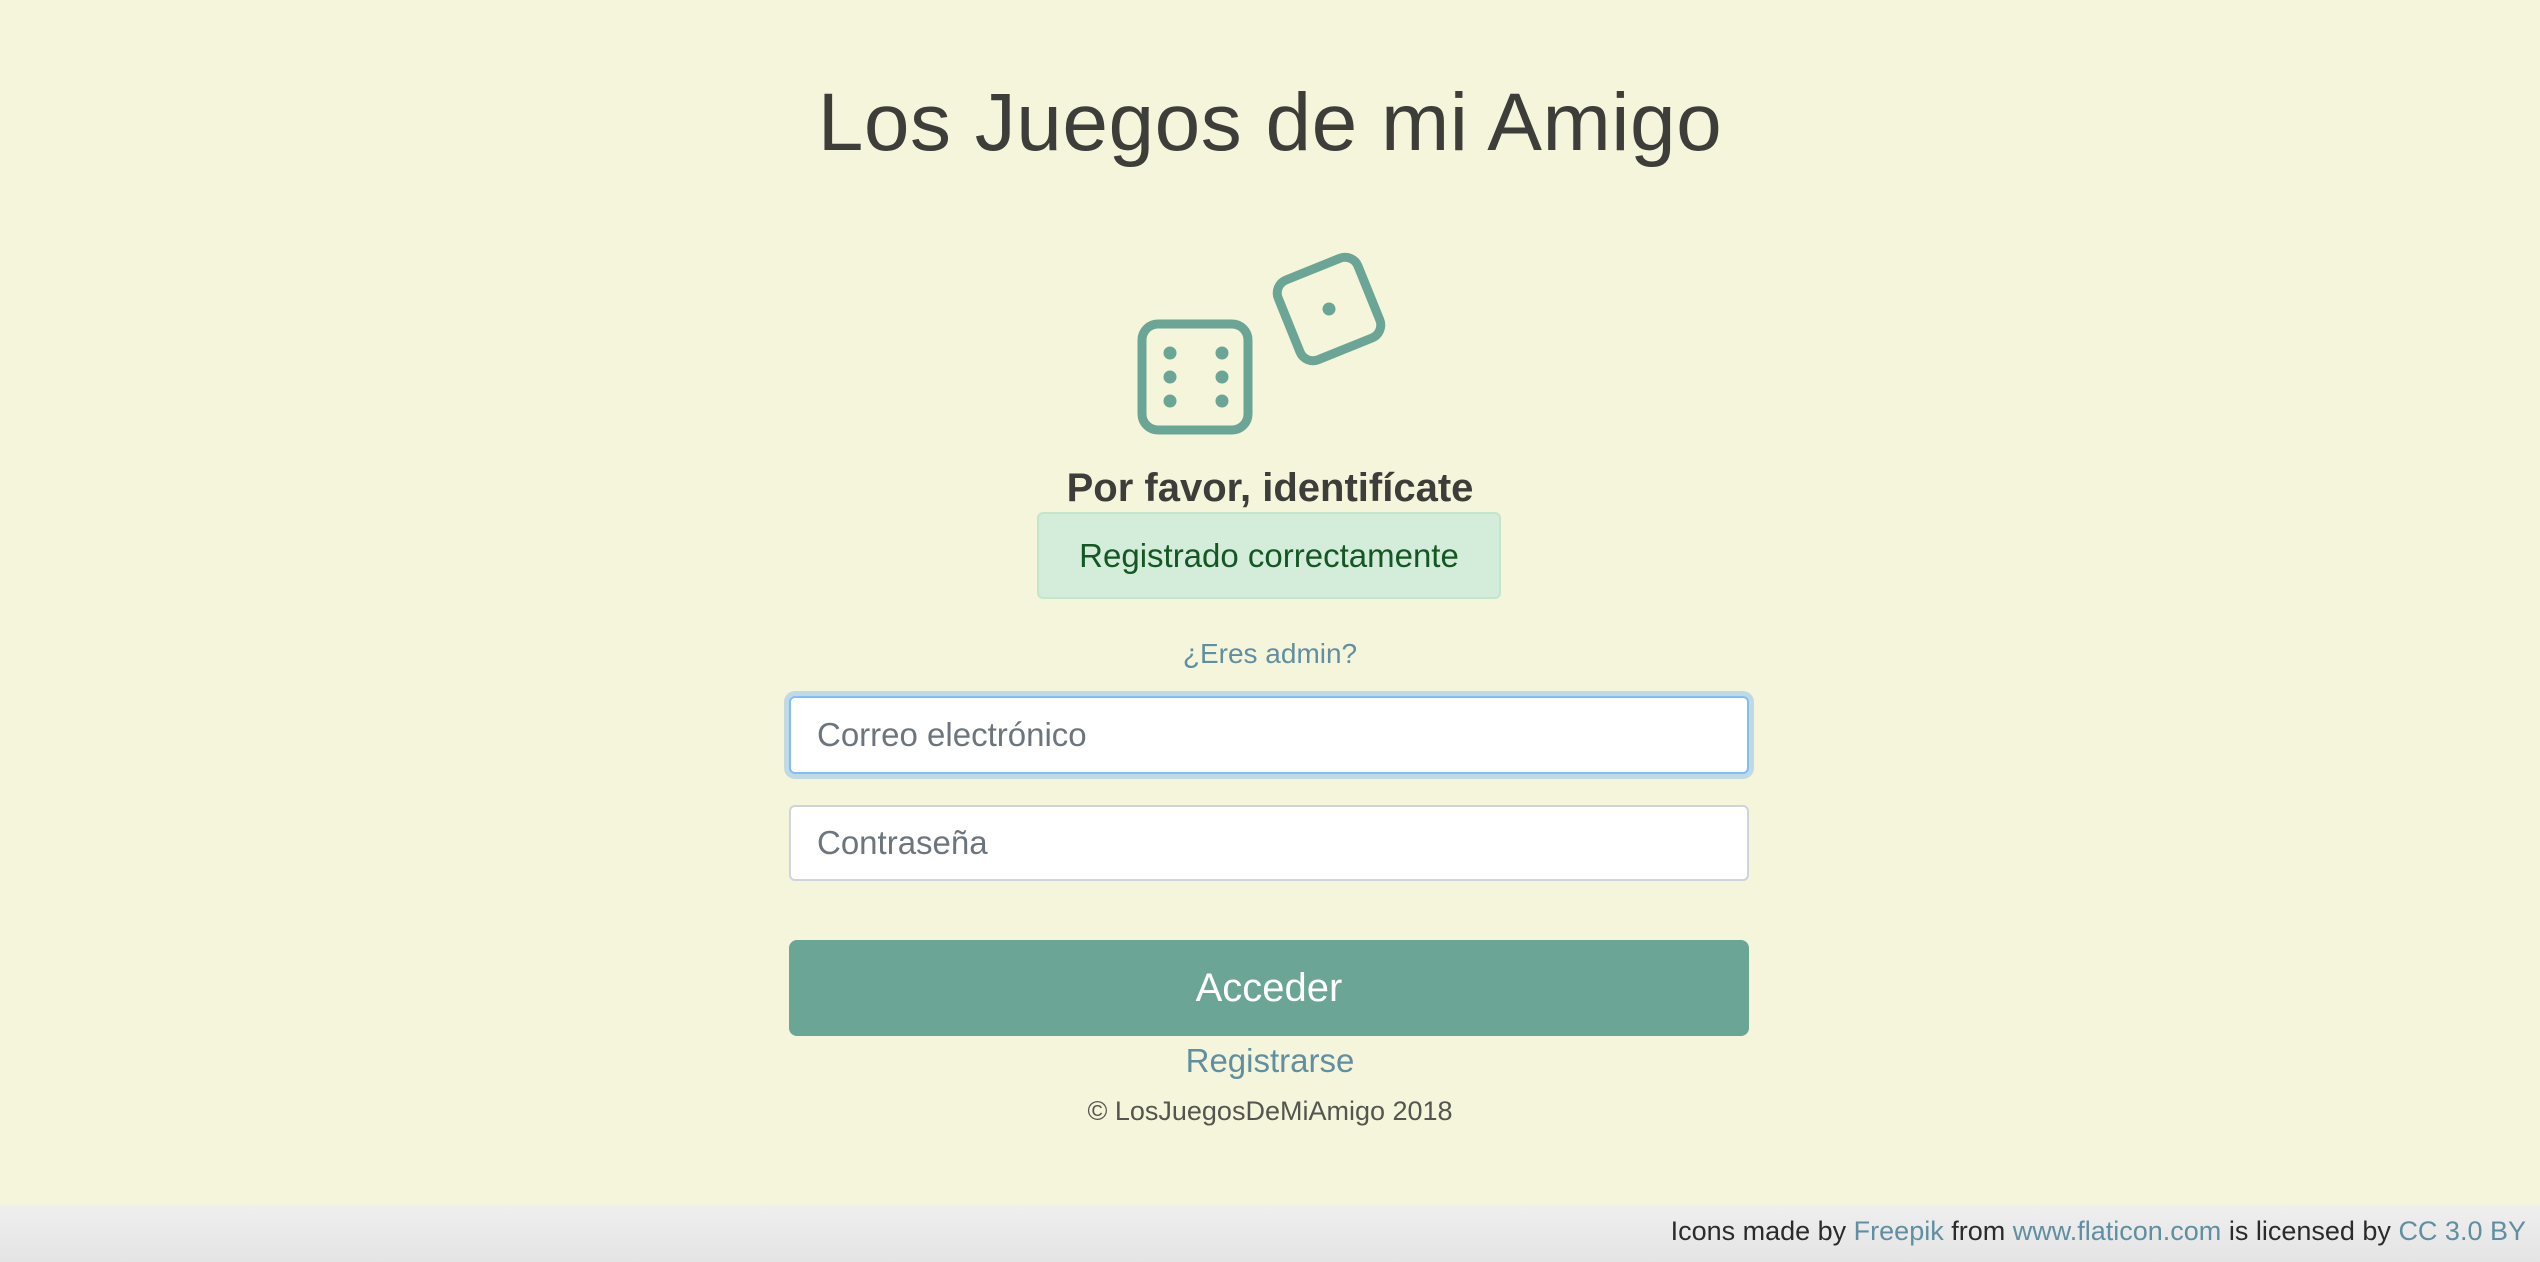 The width and height of the screenshot is (2540, 1262). I want to click on attribution-from: from, so click(1978, 1231).